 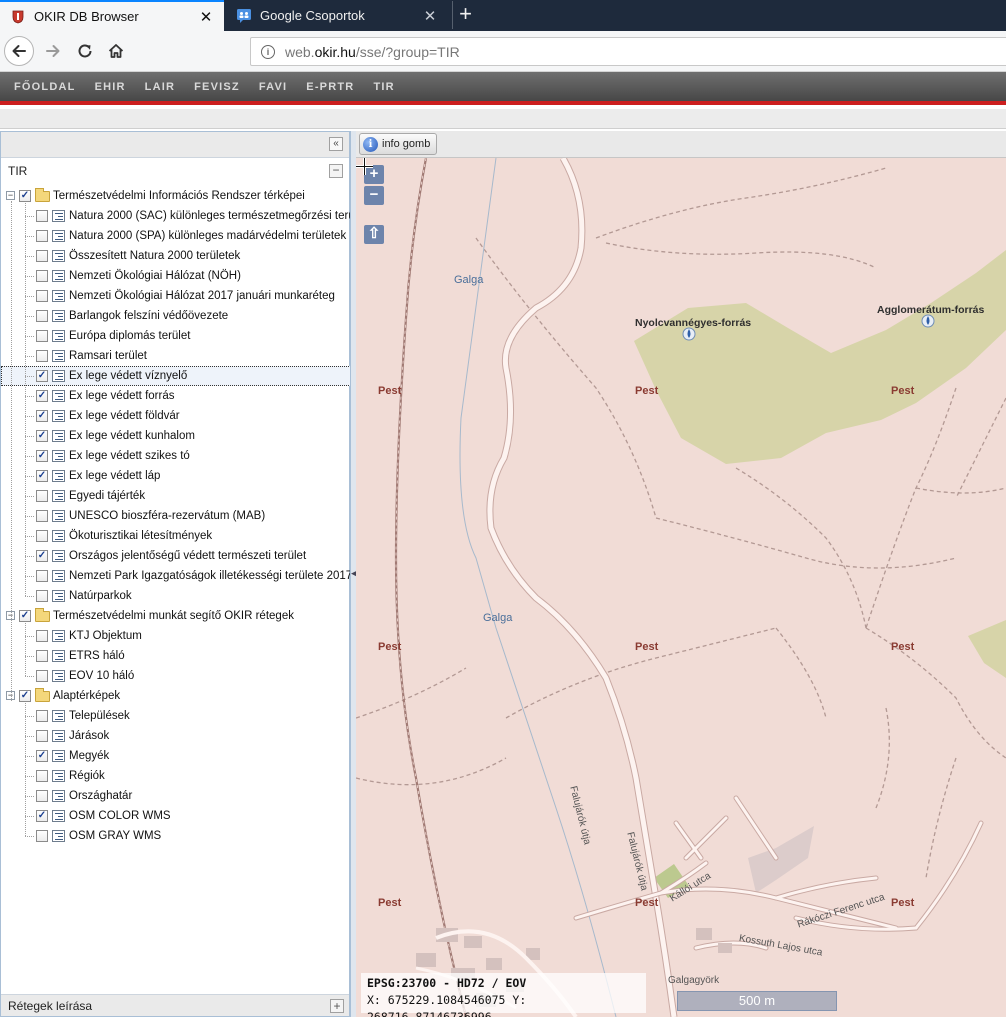 I want to click on menu-item-lair: LAIR, so click(x=160, y=87).